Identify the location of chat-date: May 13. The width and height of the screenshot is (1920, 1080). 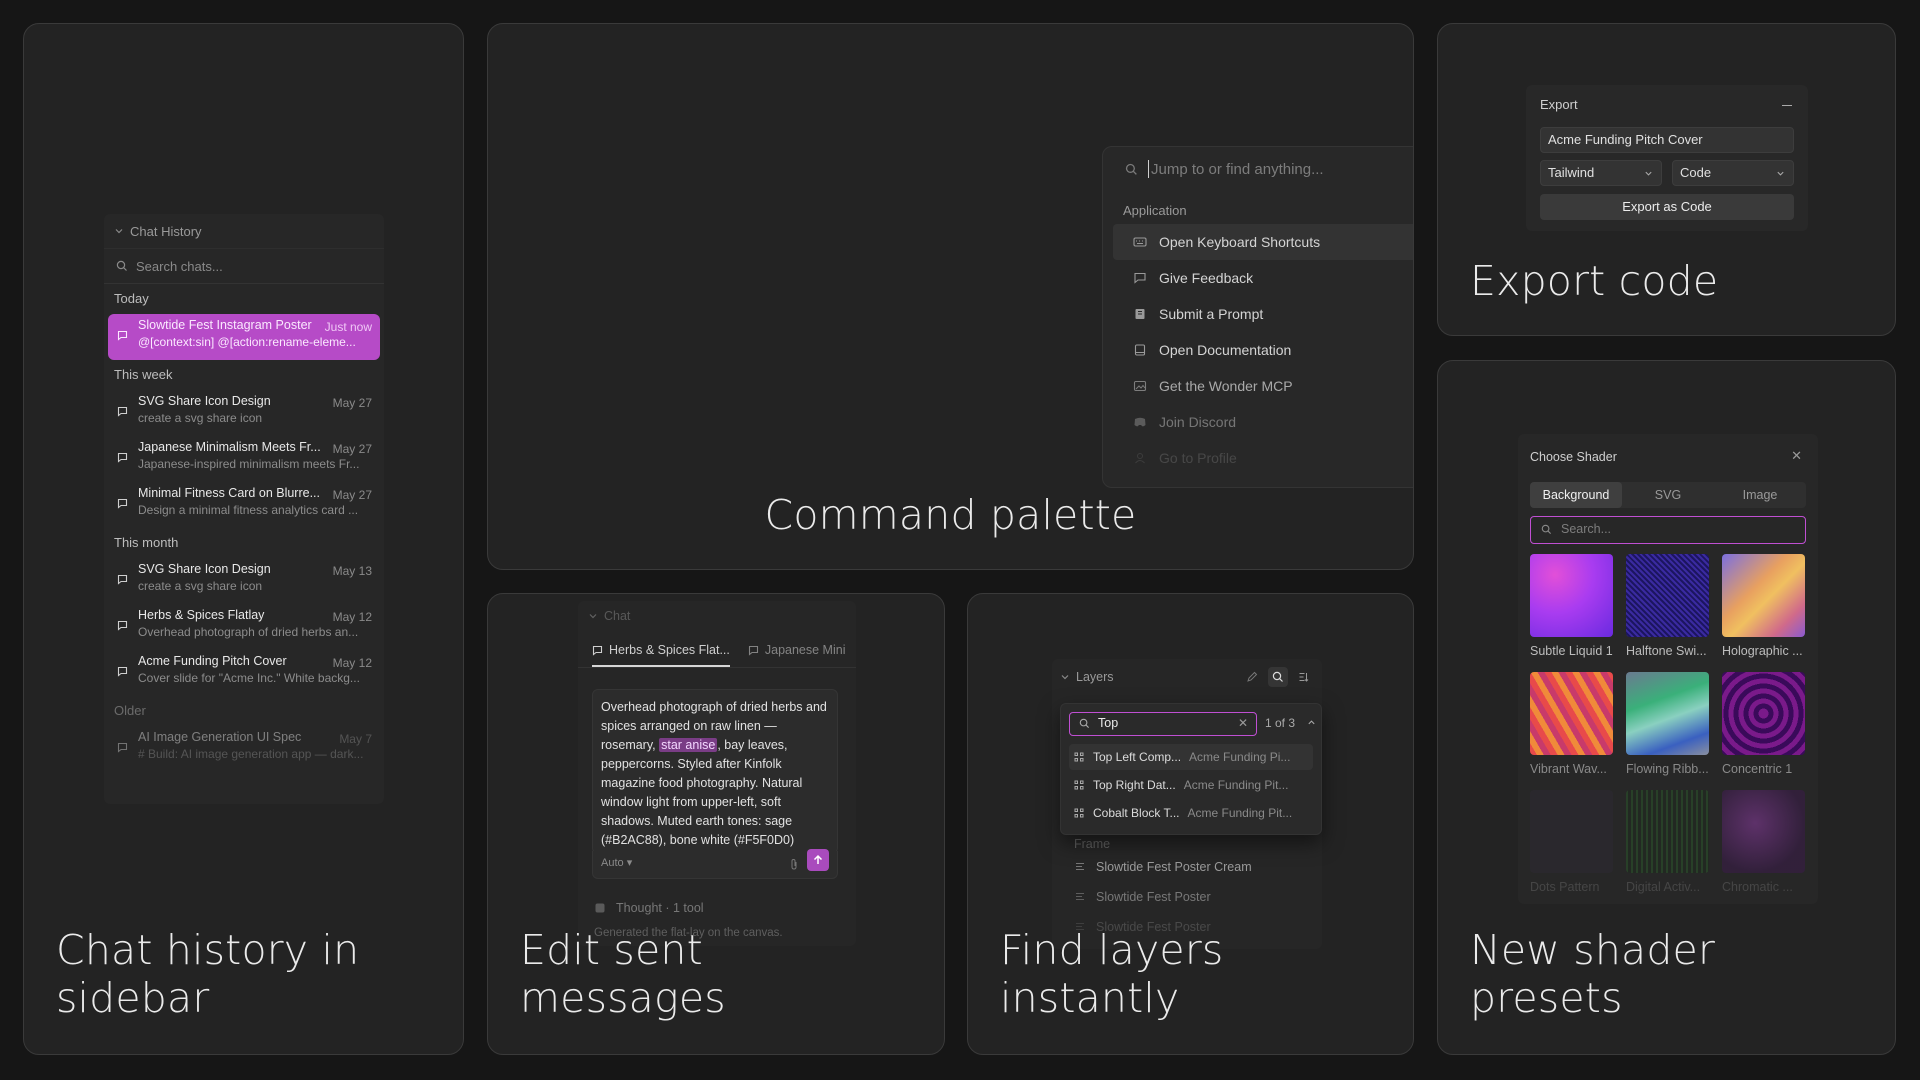
(352, 571).